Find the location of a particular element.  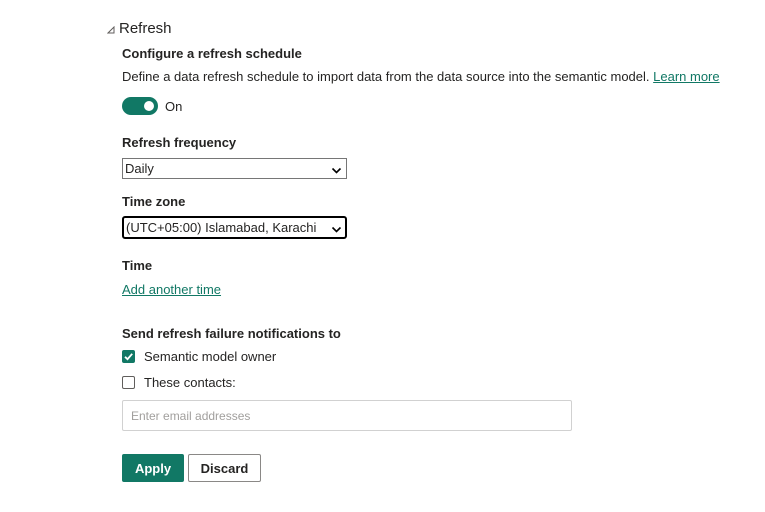

section-title: Refresh is located at coordinates (145, 28).